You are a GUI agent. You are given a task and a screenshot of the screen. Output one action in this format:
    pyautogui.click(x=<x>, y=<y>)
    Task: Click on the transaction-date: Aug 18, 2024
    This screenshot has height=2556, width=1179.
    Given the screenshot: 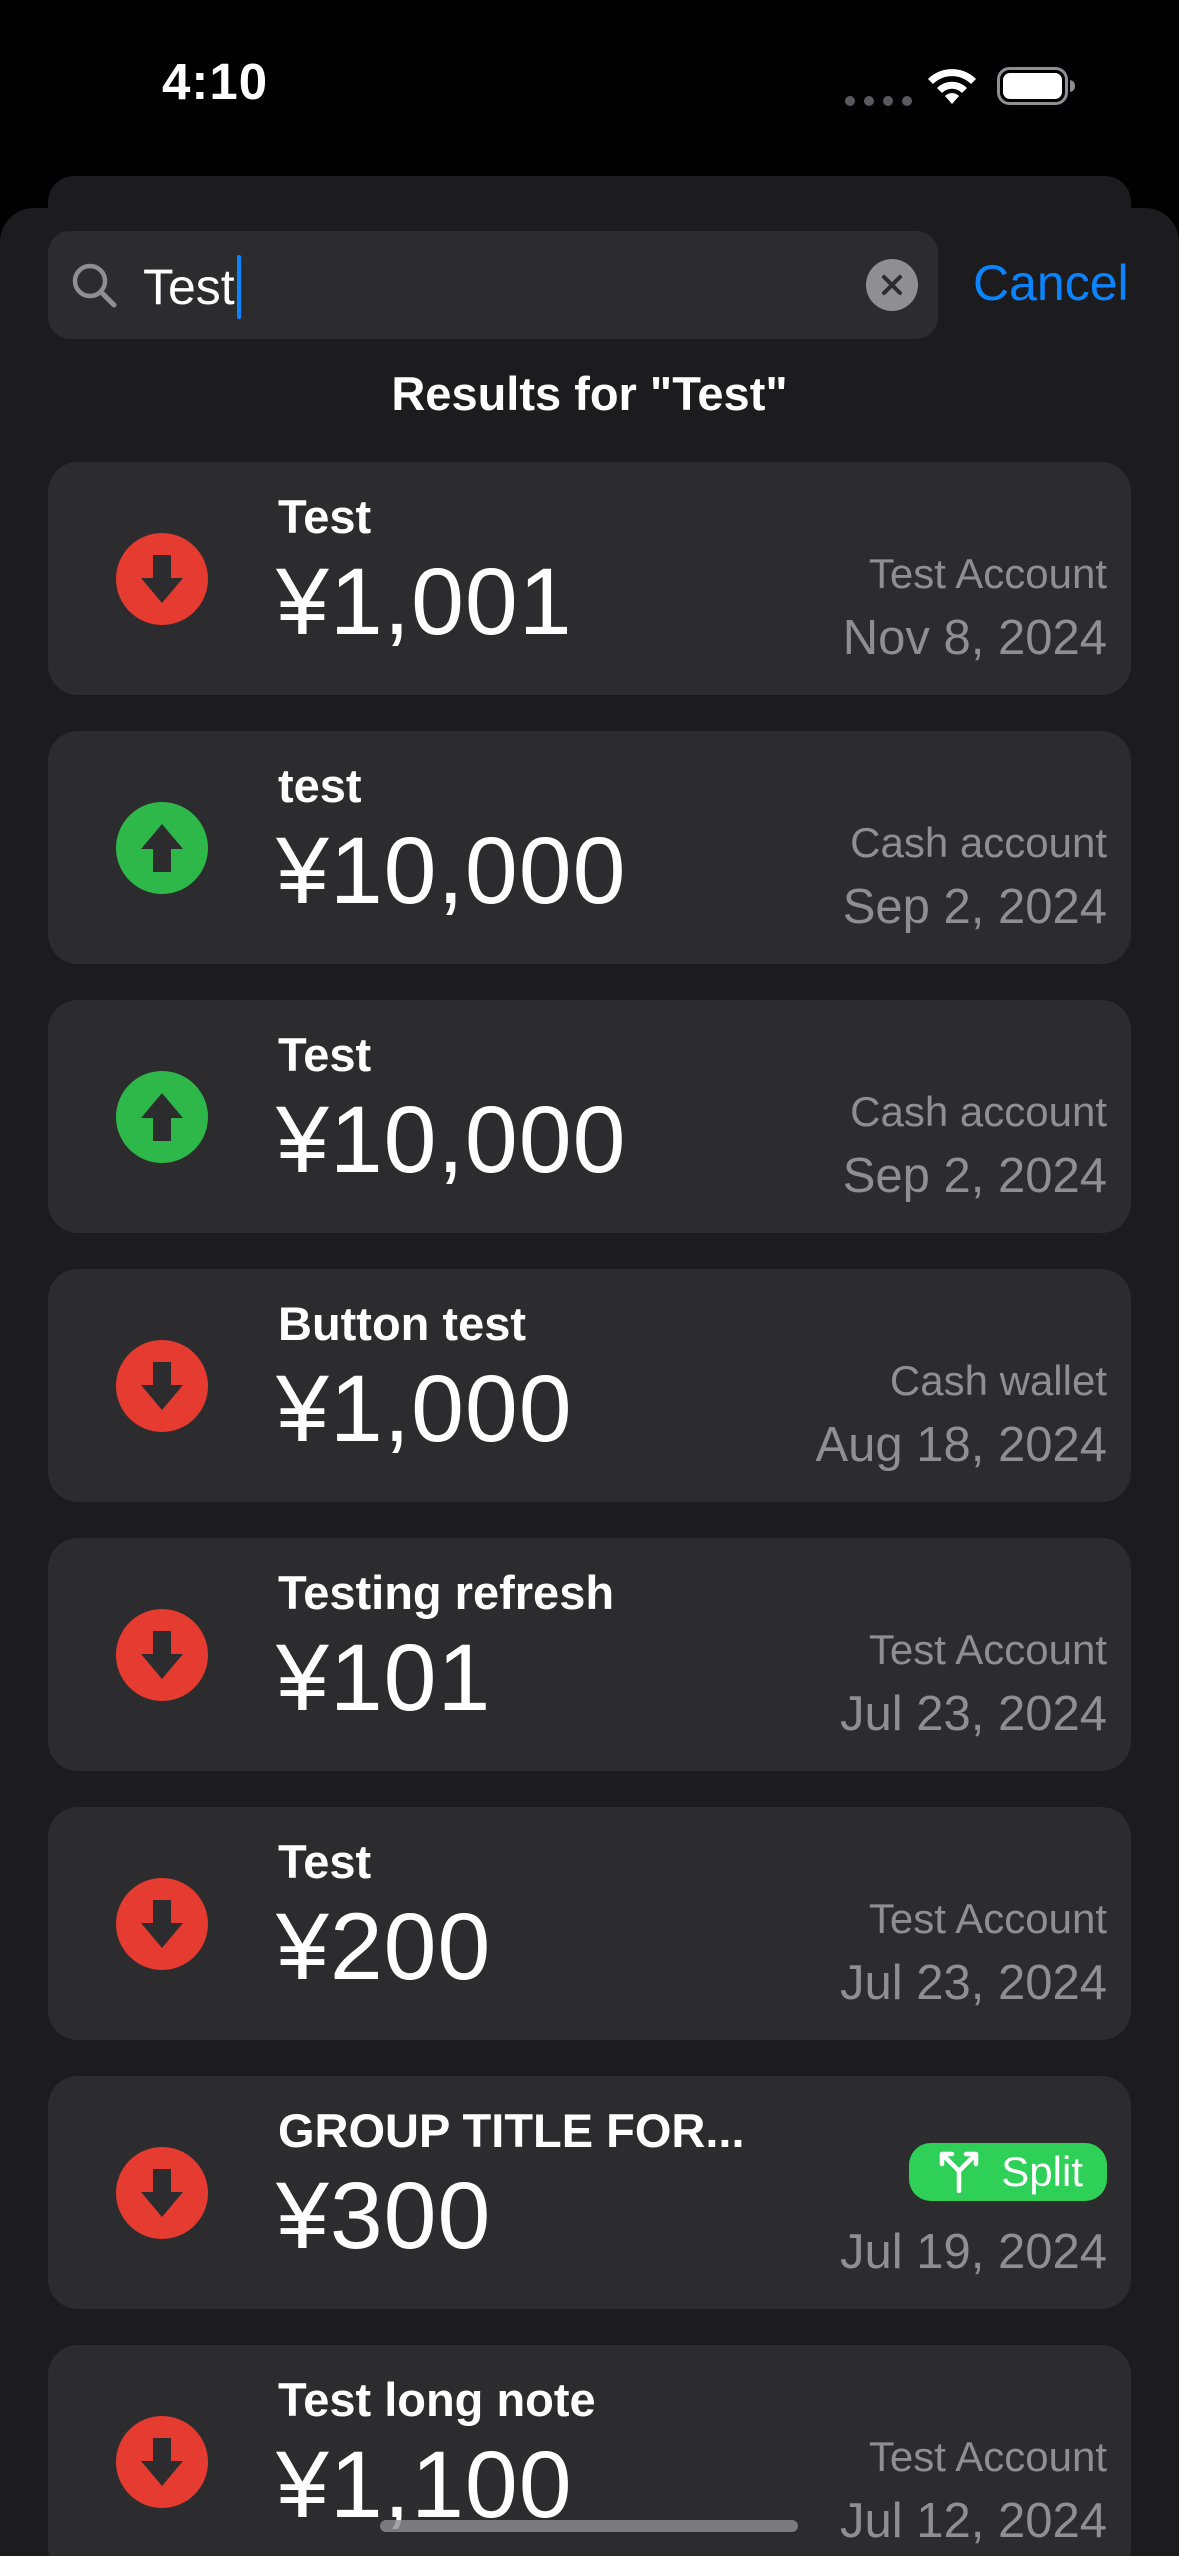 What is the action you would take?
    pyautogui.click(x=961, y=1445)
    